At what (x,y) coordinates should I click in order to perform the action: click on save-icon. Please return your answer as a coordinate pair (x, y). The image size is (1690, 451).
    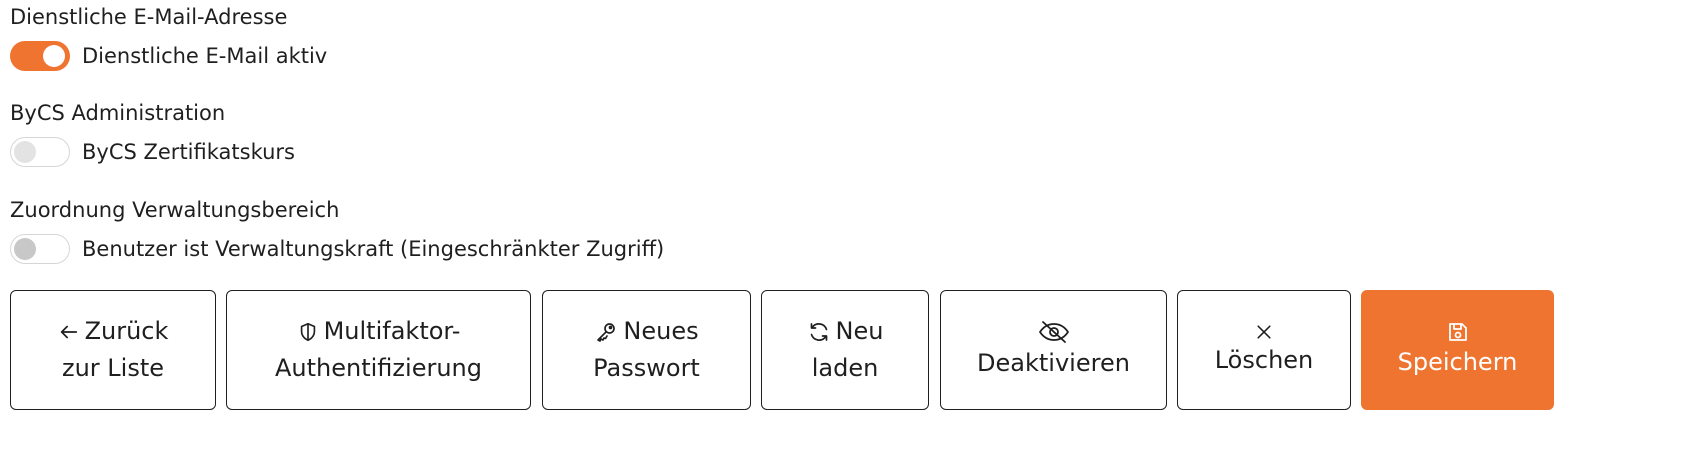
    Looking at the image, I should click on (1458, 332).